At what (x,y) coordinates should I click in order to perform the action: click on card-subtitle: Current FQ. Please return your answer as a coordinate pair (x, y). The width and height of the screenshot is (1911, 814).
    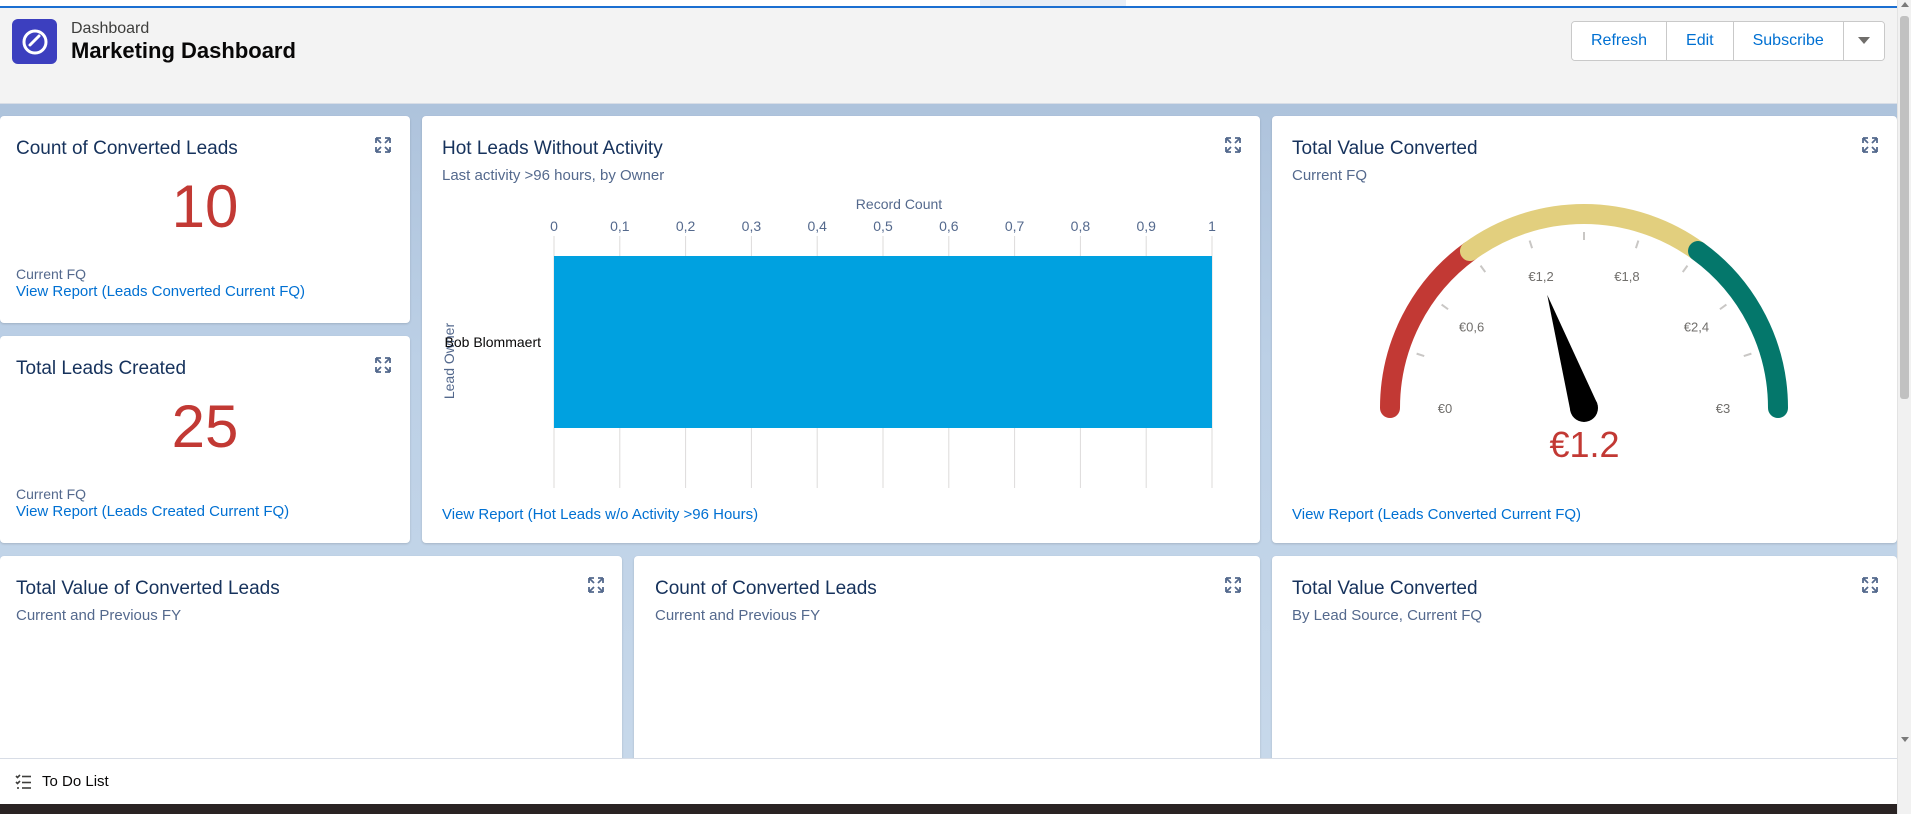
    Looking at the image, I should click on (1330, 175).